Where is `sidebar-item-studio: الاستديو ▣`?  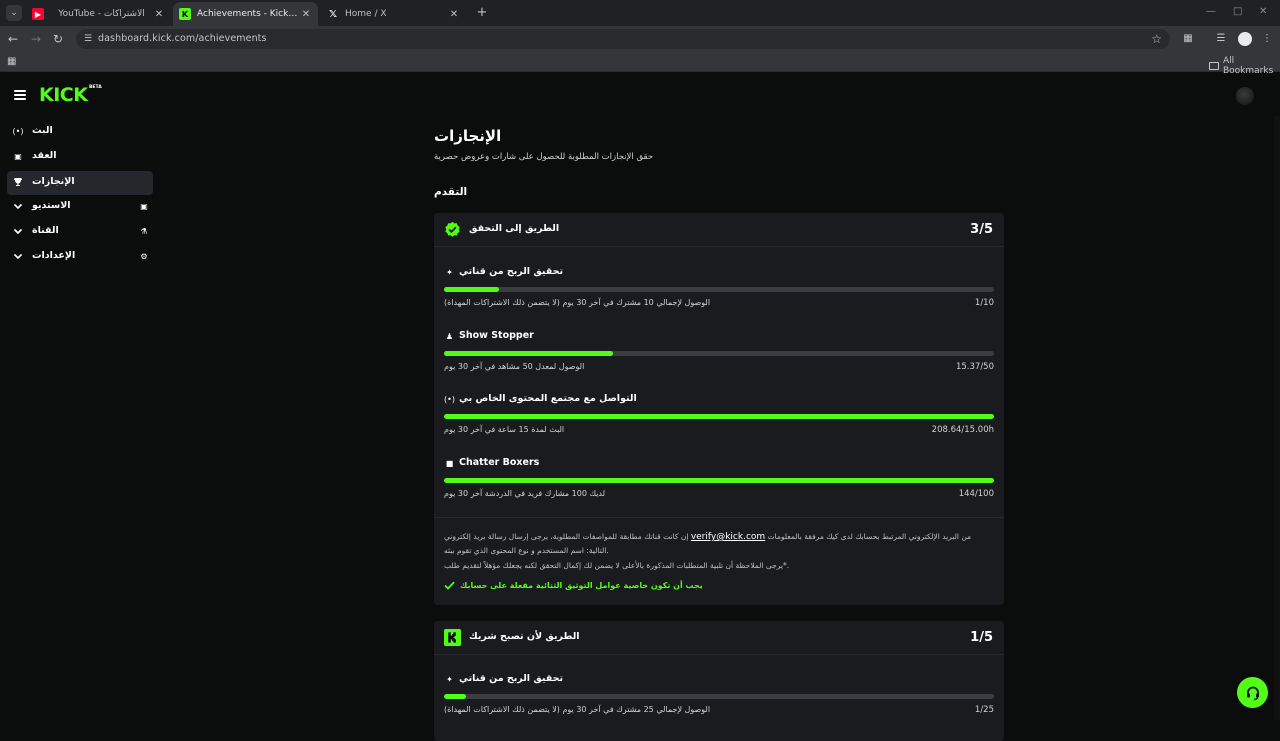
sidebar-item-studio: الاستديو ▣ is located at coordinates (80, 207).